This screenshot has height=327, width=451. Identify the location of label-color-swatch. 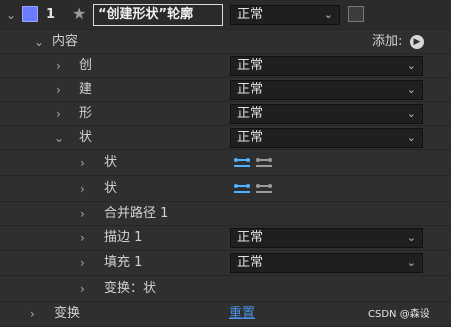
(30, 14).